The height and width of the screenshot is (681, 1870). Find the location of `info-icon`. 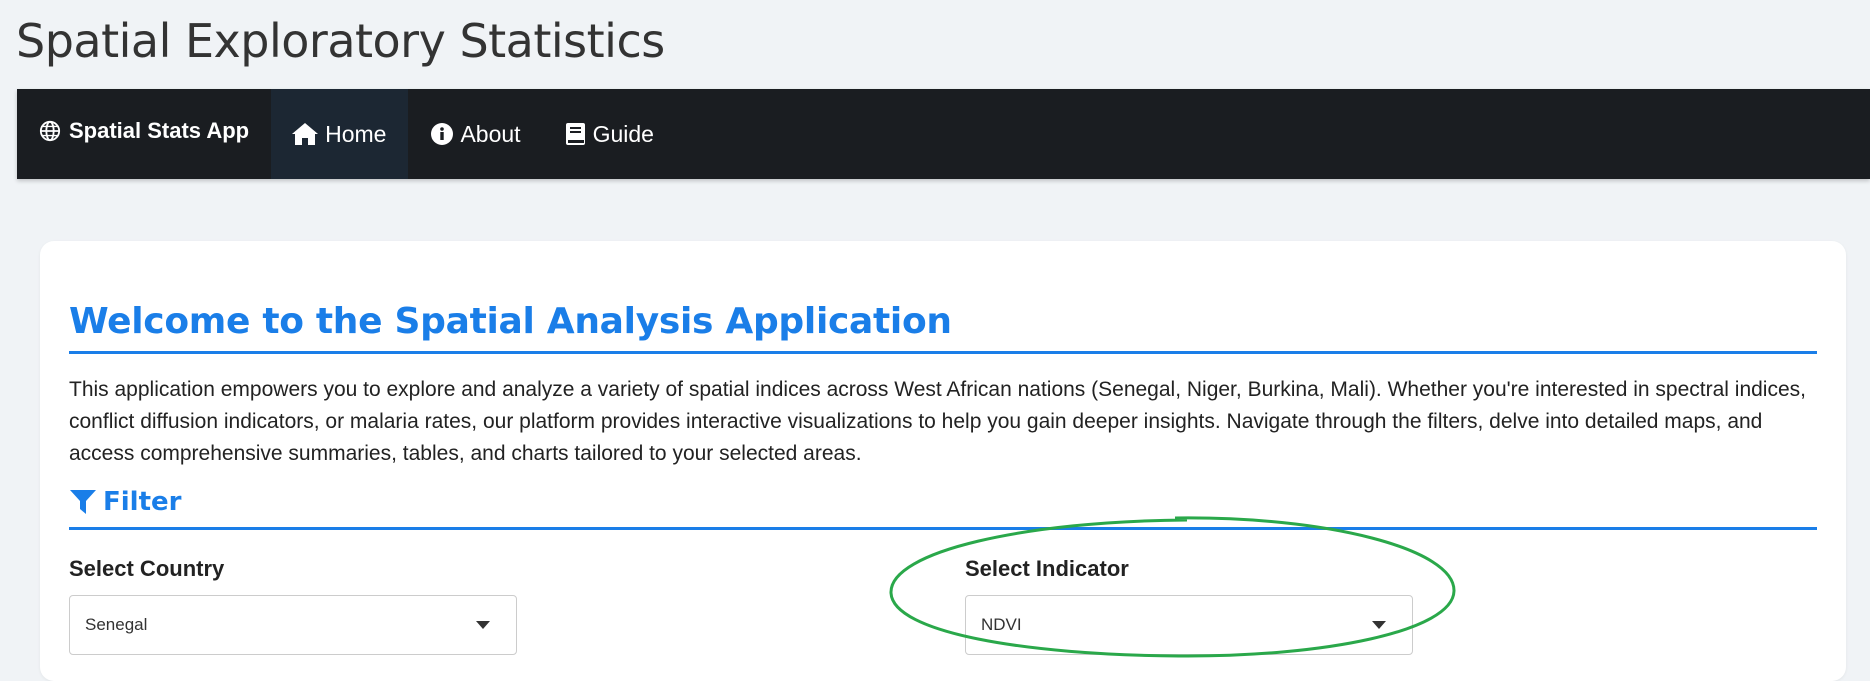

info-icon is located at coordinates (442, 134).